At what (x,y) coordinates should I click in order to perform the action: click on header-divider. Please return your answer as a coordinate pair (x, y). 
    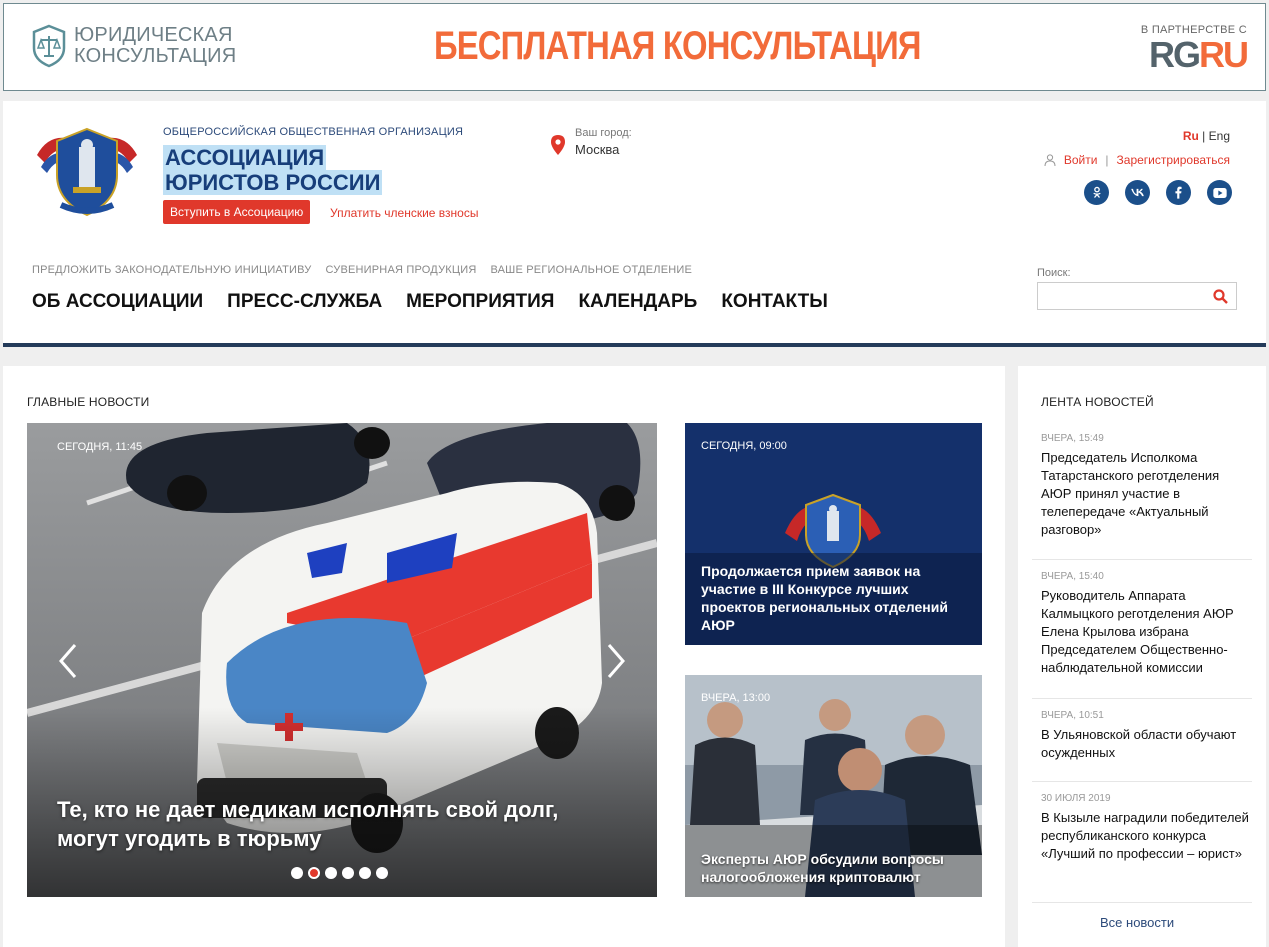
    Looking at the image, I should click on (634, 345).